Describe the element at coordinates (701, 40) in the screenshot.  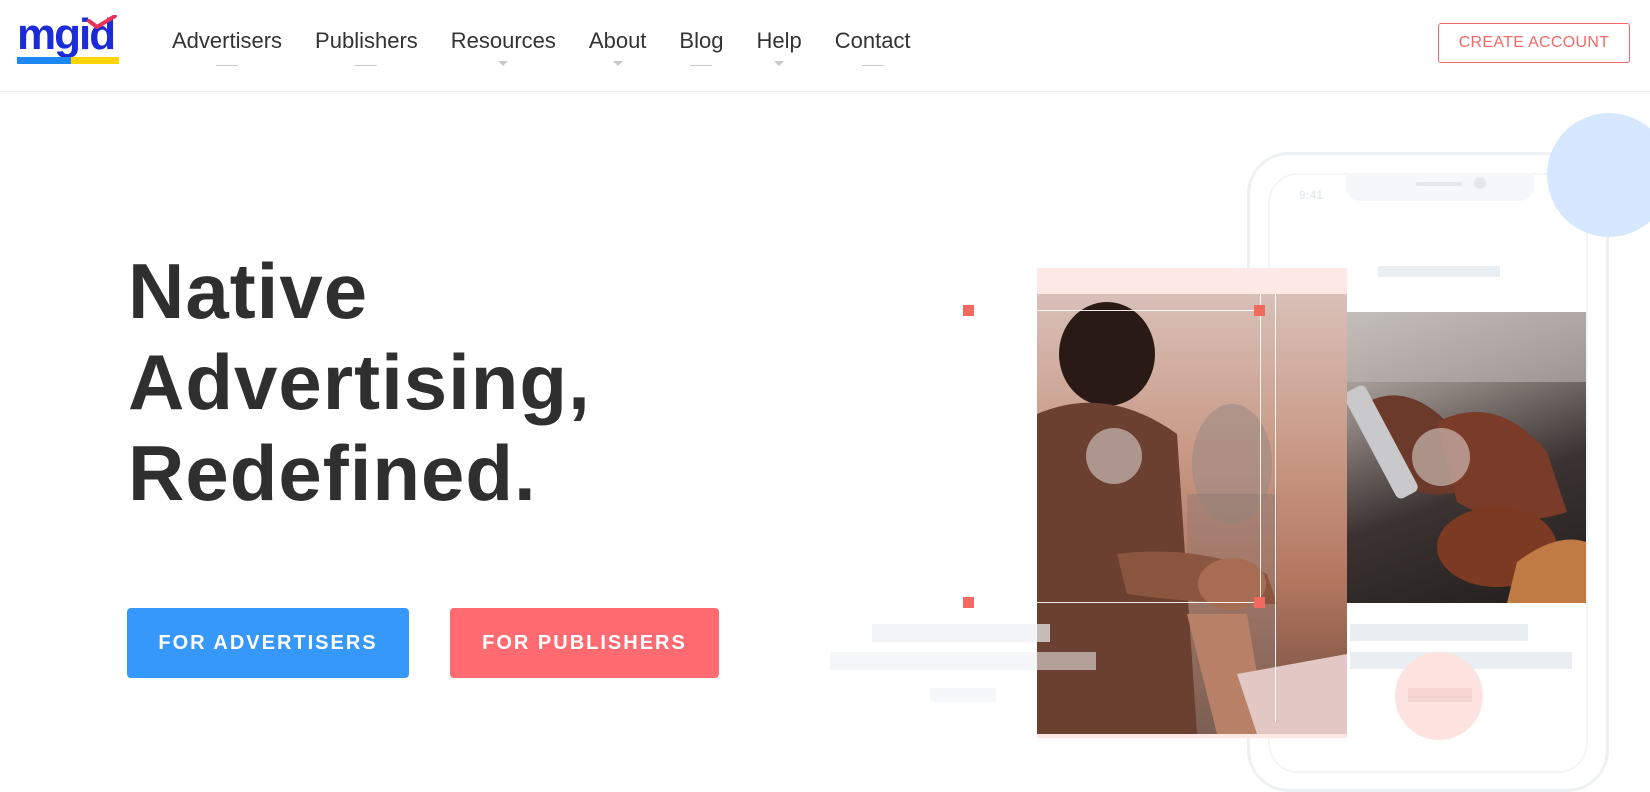
I see `nav-label: Blog` at that location.